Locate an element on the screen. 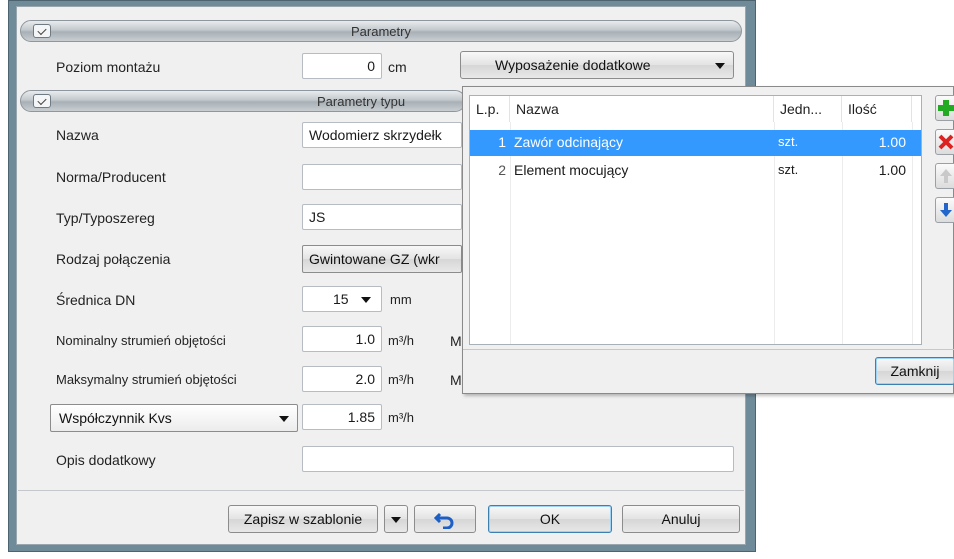 Image resolution: width=954 pixels, height=559 pixels. description-label: Opis dodatkowy is located at coordinates (106, 460).